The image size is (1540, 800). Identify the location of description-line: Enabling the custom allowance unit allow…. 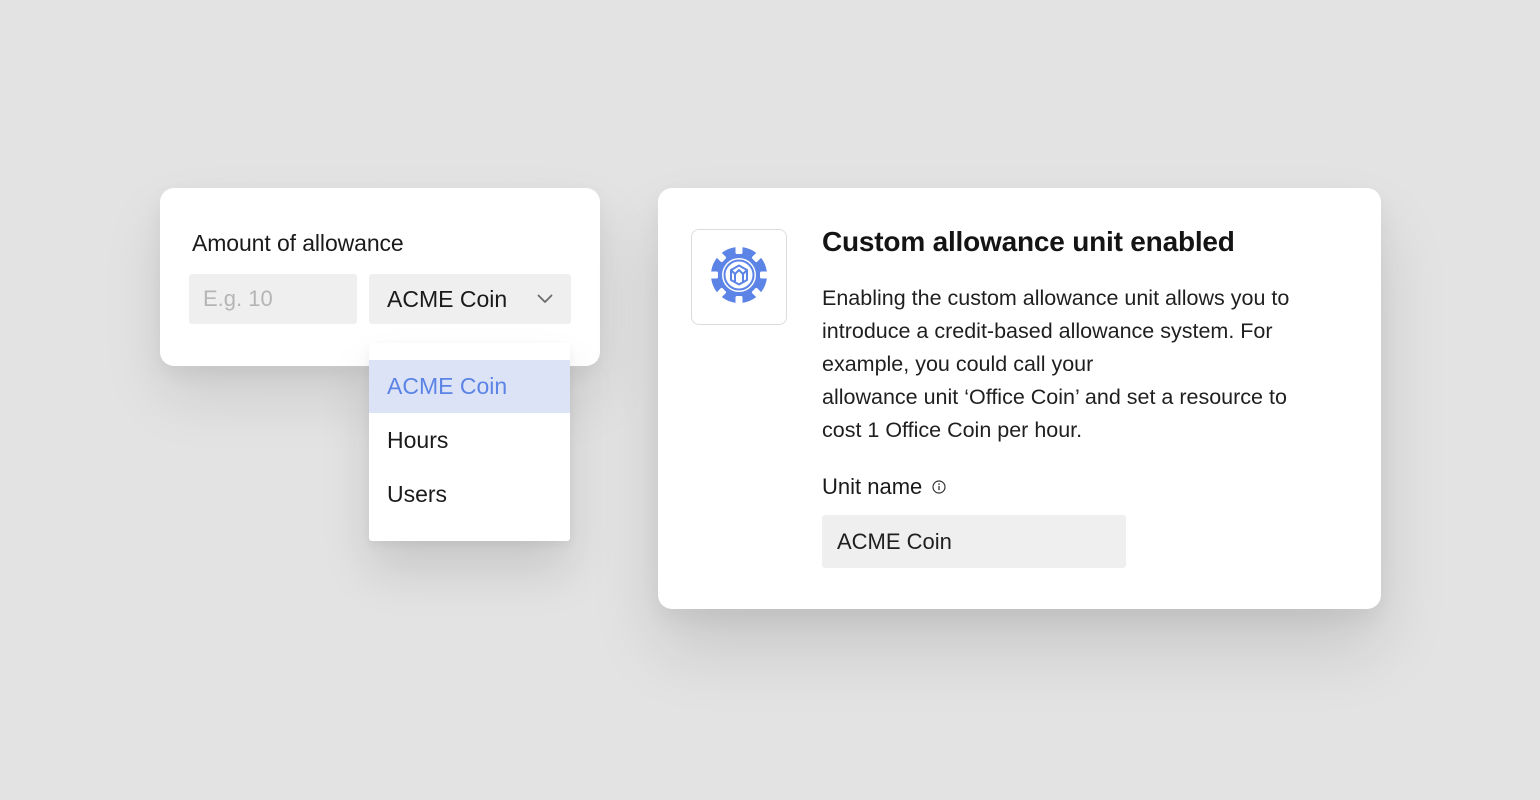
(1056, 298).